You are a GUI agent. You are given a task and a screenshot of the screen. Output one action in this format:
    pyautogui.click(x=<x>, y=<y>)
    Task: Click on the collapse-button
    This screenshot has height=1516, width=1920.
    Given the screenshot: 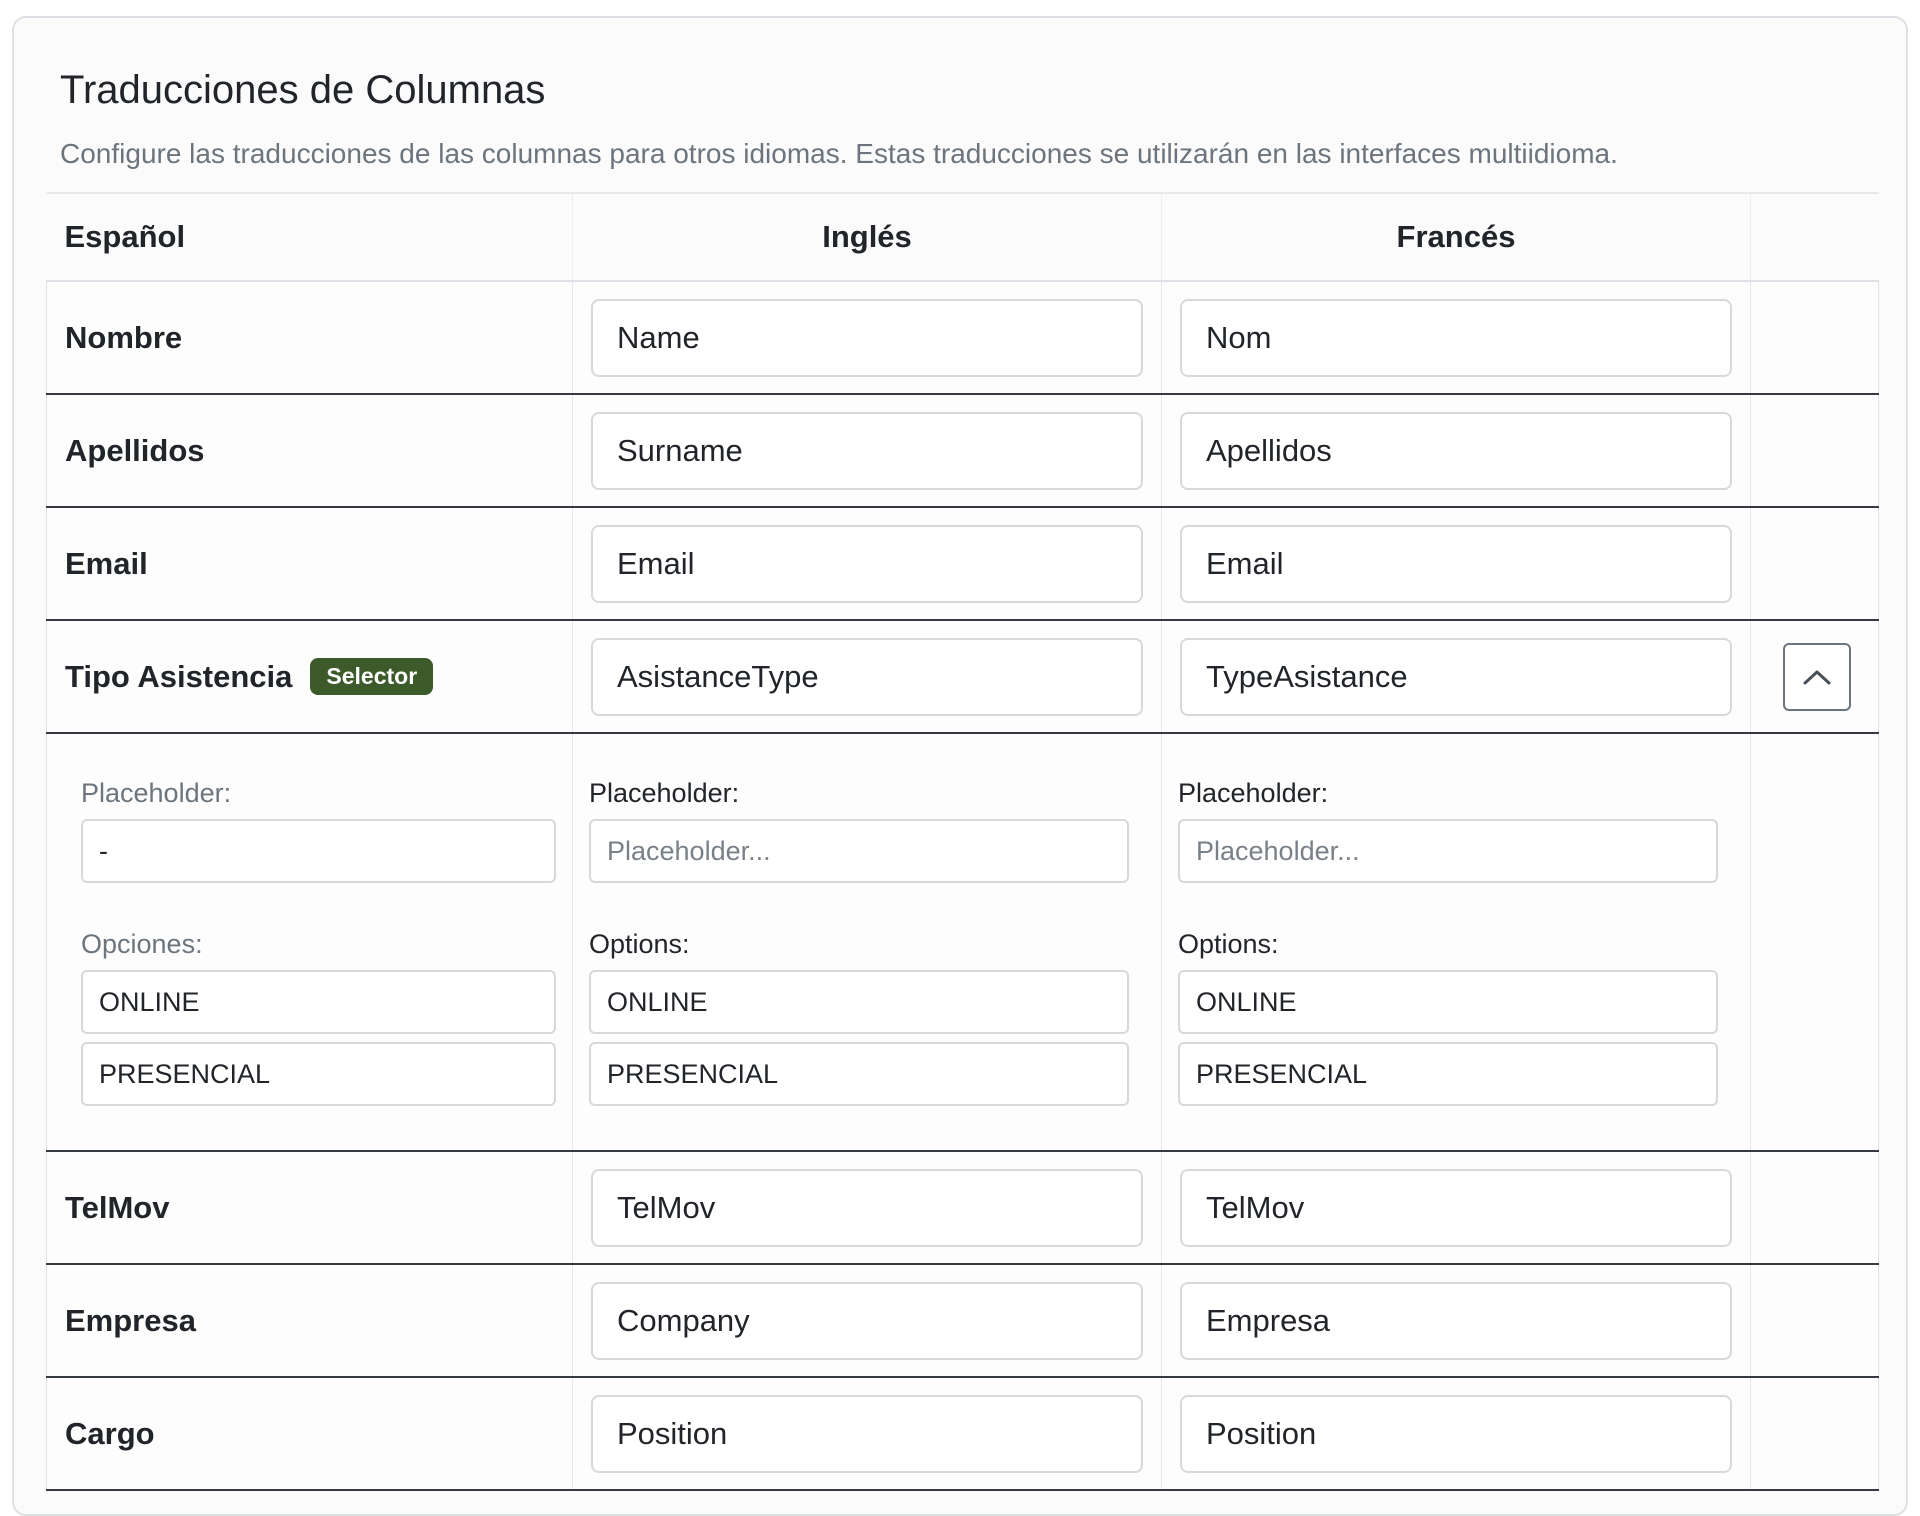 What is the action you would take?
    pyautogui.click(x=1817, y=676)
    